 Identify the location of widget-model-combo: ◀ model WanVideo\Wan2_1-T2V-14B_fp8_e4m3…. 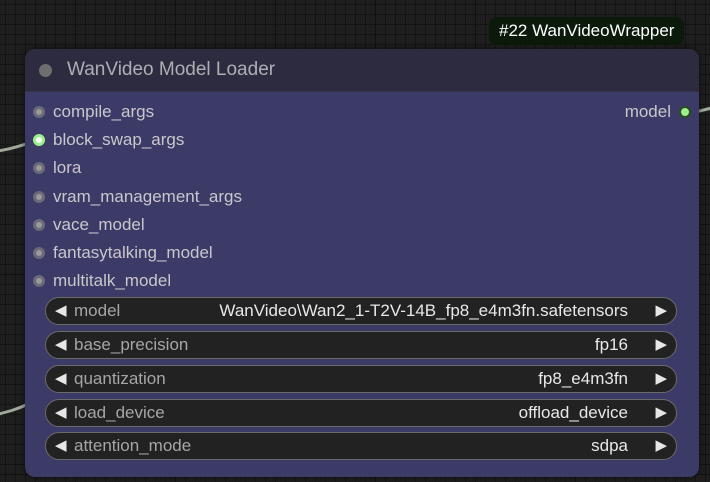
(361, 311).